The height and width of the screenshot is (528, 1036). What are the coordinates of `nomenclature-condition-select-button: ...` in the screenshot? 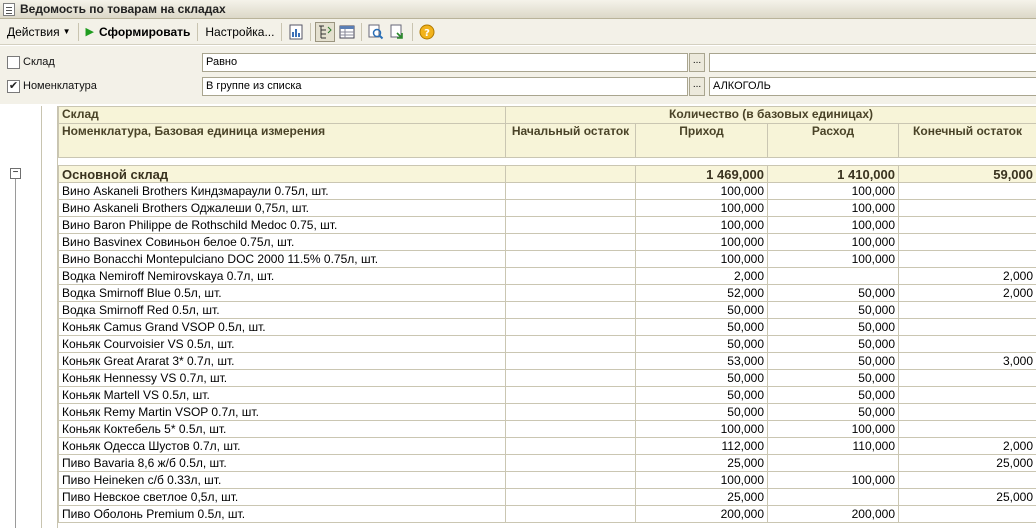 It's located at (697, 86).